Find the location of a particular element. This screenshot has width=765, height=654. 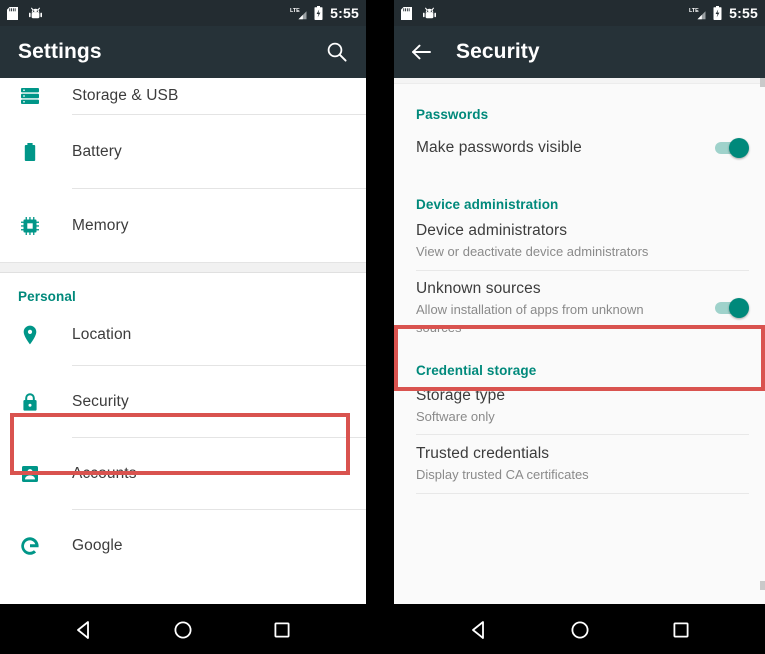

pref-subtitle: View or deactivate device administrators is located at coordinates (532, 251).